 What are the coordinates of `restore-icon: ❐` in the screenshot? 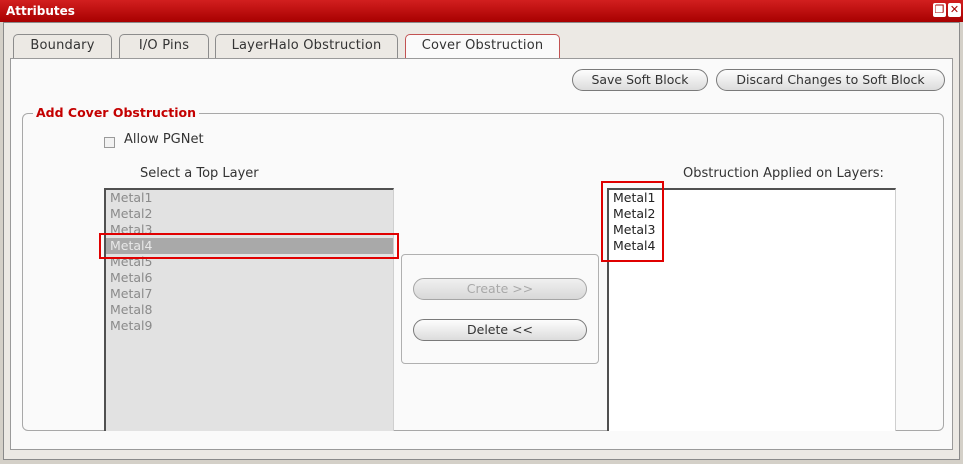 It's located at (939, 10).